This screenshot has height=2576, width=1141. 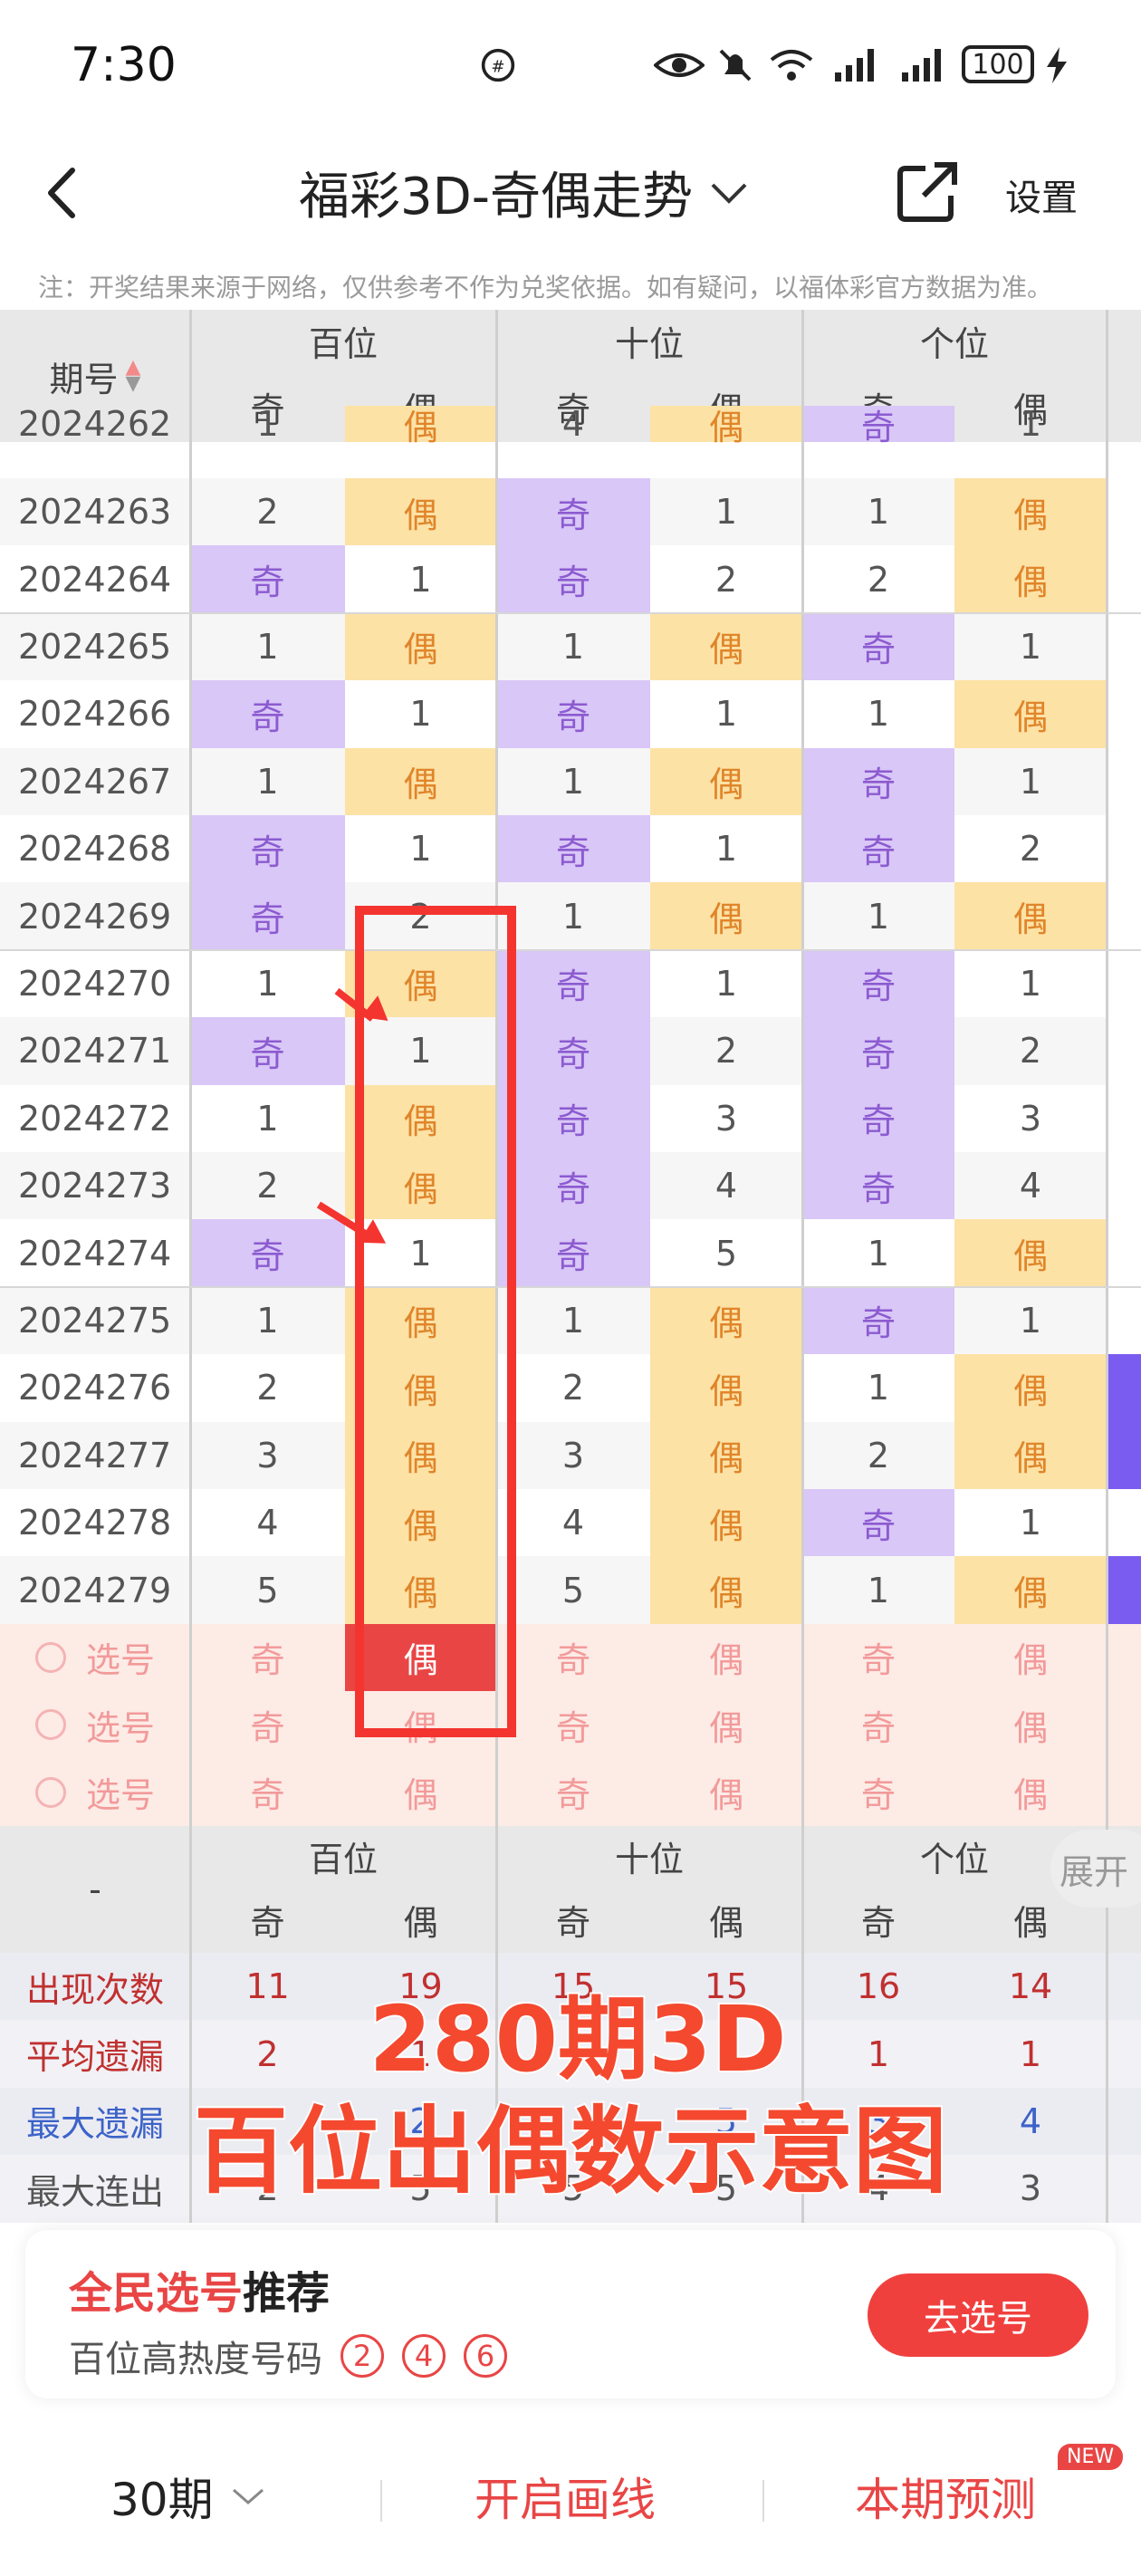 I want to click on back-arrow-icon, so click(x=64, y=193).